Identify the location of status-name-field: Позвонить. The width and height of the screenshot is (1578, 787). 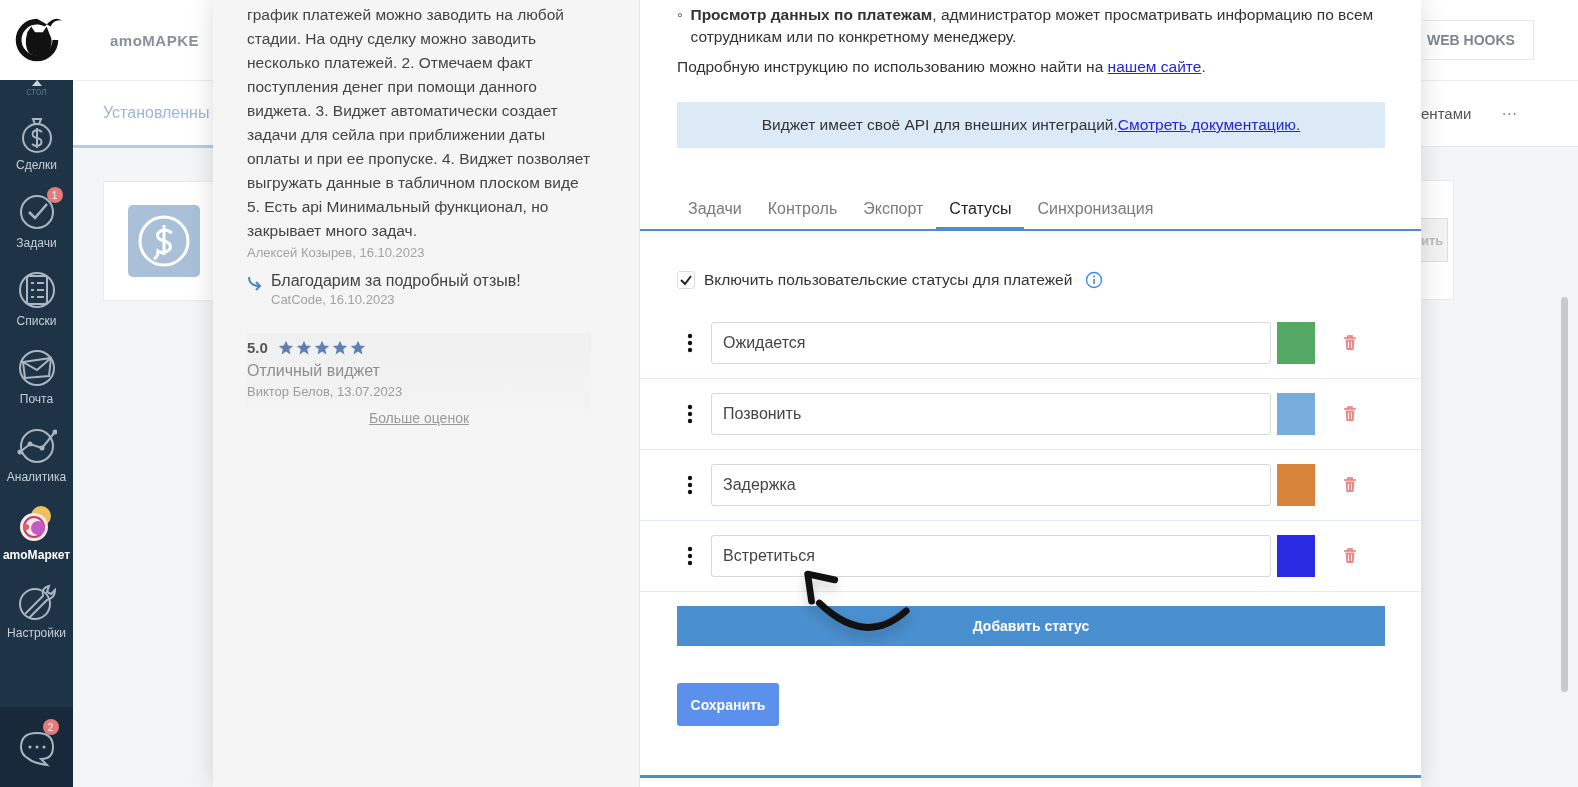
(991, 414).